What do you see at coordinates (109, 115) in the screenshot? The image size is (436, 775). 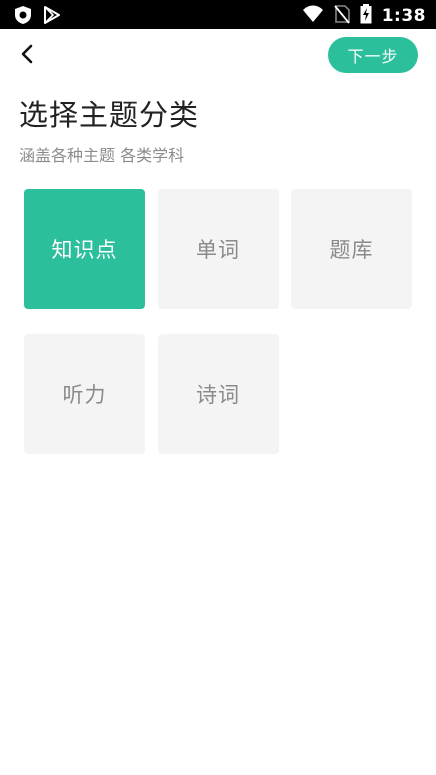 I see `page-title: 选择主题分类` at bounding box center [109, 115].